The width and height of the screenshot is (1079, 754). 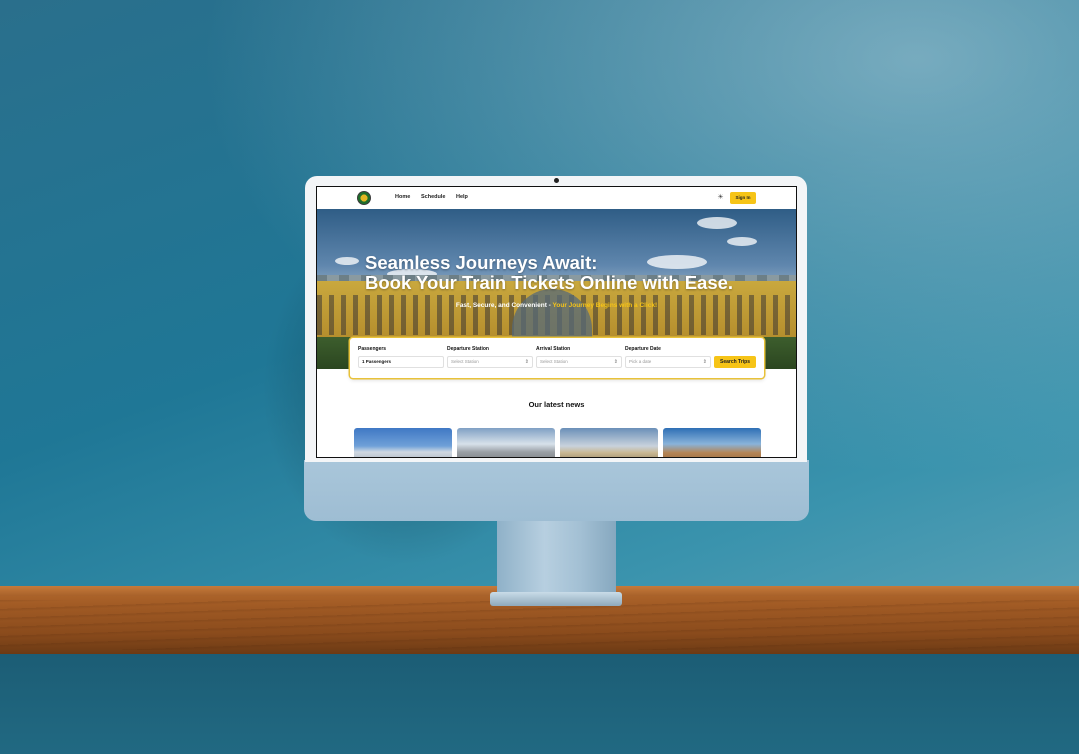 I want to click on passengers-value: 1 Passengers, so click(x=377, y=361).